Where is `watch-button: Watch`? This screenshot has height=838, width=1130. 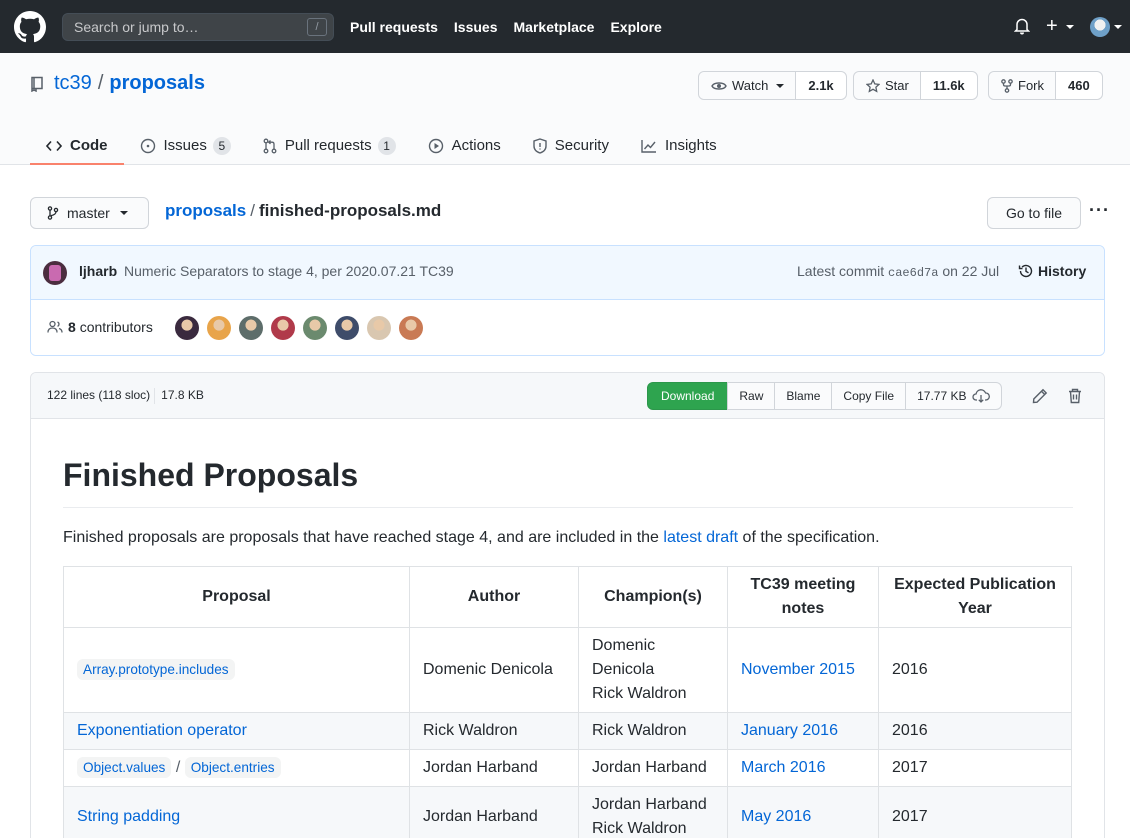 watch-button: Watch is located at coordinates (748, 85).